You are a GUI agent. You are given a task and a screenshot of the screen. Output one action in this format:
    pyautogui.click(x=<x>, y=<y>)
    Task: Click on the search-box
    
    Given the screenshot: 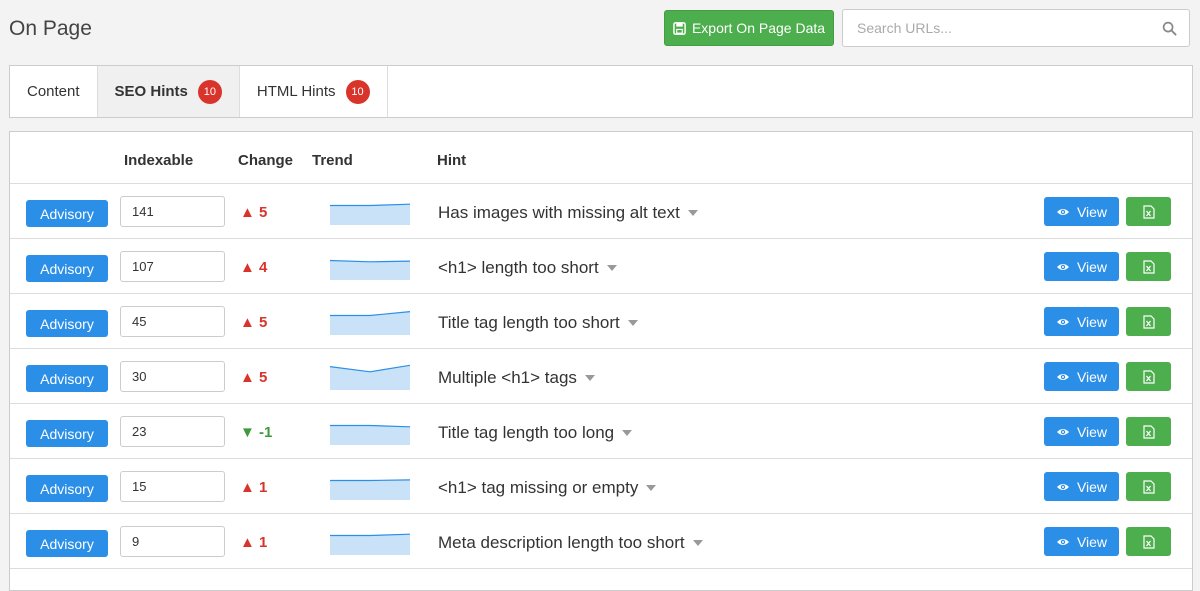 What is the action you would take?
    pyautogui.click(x=1016, y=28)
    